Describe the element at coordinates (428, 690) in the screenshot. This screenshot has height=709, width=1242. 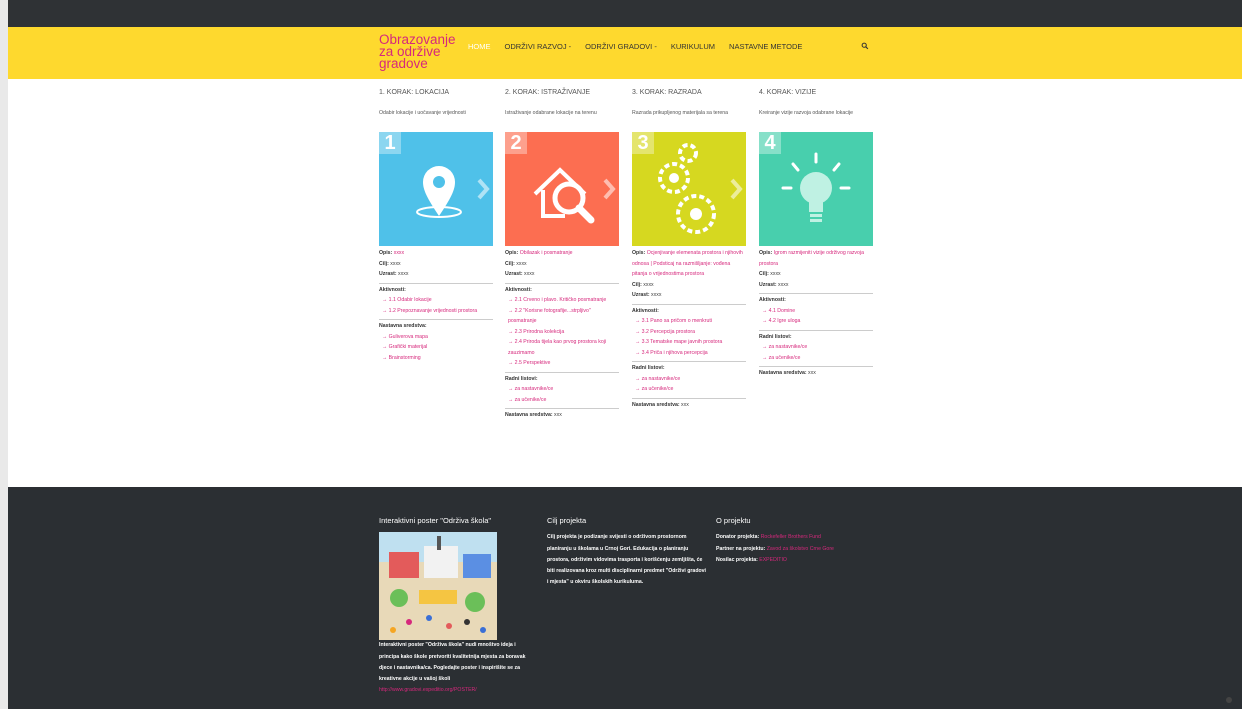
I see `poster-link: http://www.gradovi.expeditio.org/POSTER/` at that location.